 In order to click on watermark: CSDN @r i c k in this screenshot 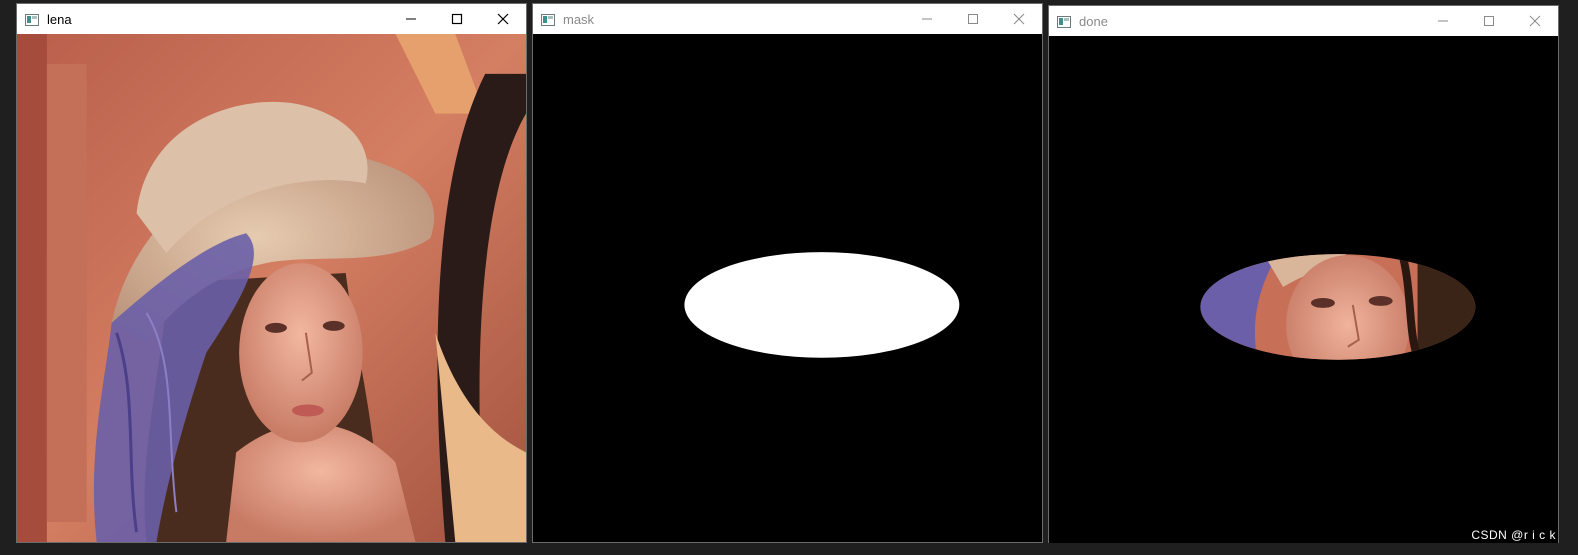, I will do `click(1513, 535)`.